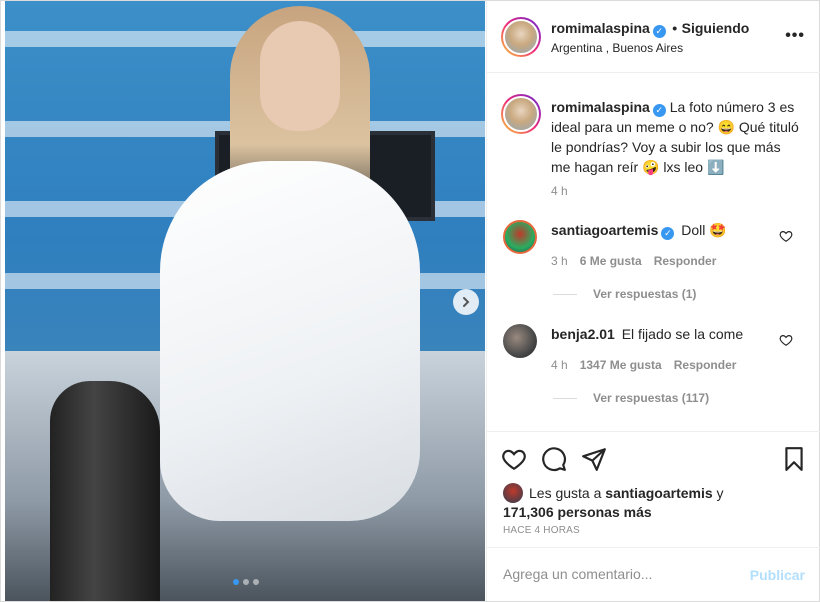 The image size is (820, 602). I want to click on heart-icon, so click(514, 459).